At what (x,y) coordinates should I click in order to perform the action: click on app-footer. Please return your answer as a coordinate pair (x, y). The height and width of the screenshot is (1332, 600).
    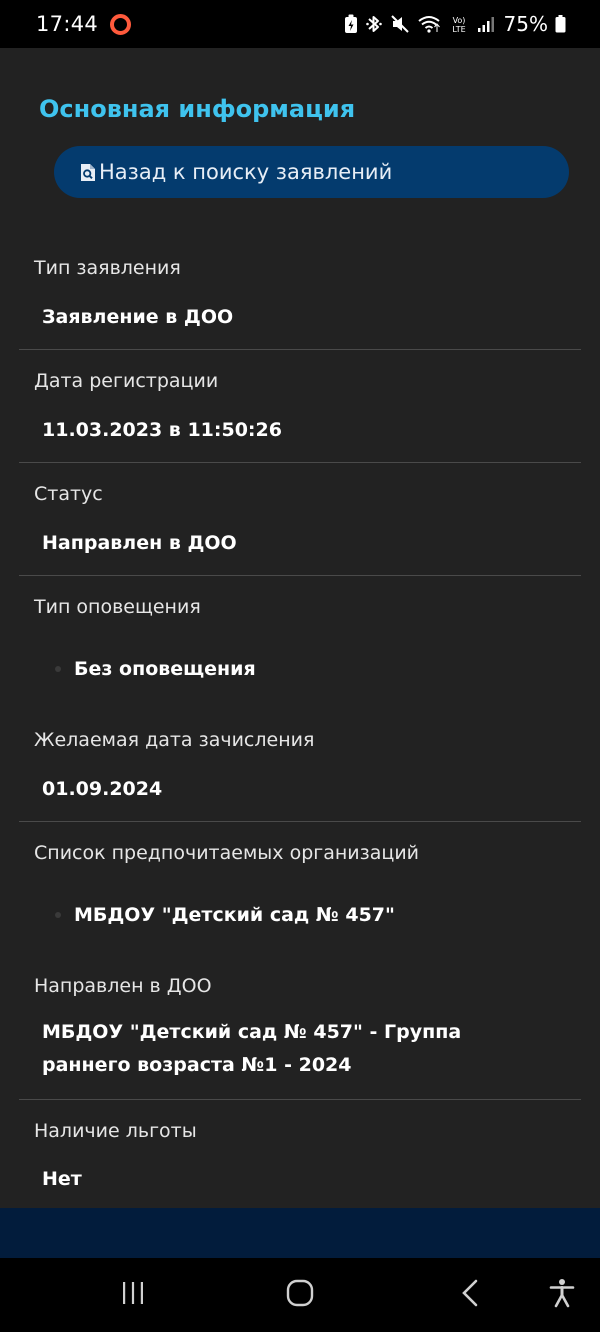
    Looking at the image, I should click on (300, 1233).